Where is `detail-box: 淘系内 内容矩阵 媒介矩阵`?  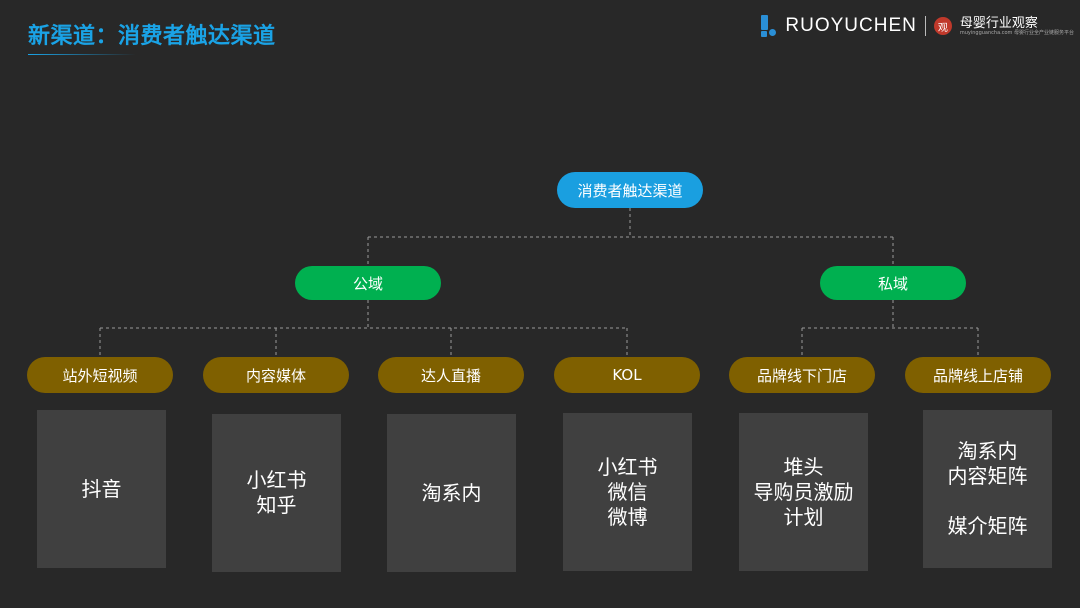
detail-box: 淘系内 内容矩阵 媒介矩阵 is located at coordinates (987, 489).